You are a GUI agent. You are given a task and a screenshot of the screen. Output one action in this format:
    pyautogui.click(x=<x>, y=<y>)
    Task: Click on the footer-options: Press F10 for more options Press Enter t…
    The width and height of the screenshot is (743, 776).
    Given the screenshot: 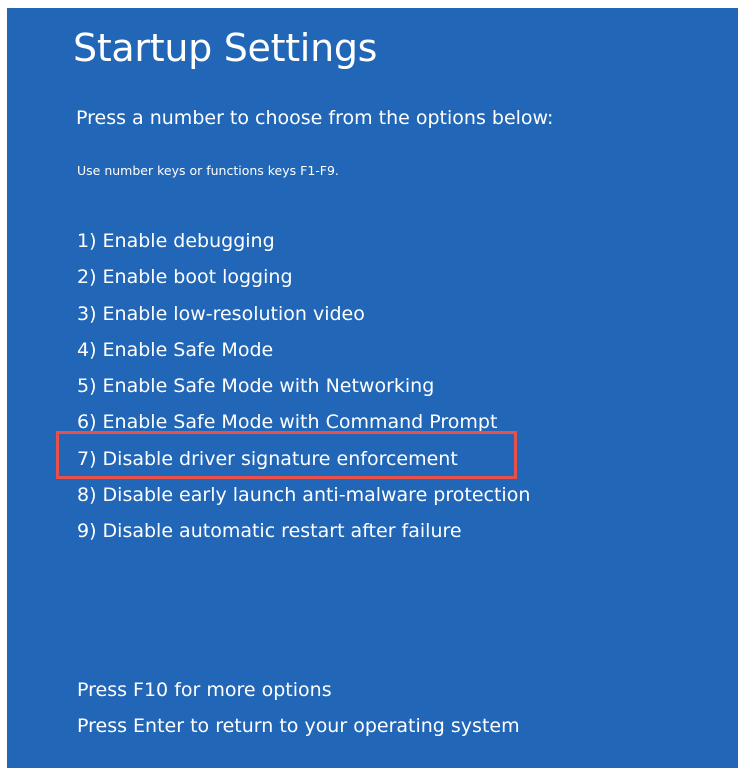 What is the action you would take?
    pyautogui.click(x=298, y=711)
    